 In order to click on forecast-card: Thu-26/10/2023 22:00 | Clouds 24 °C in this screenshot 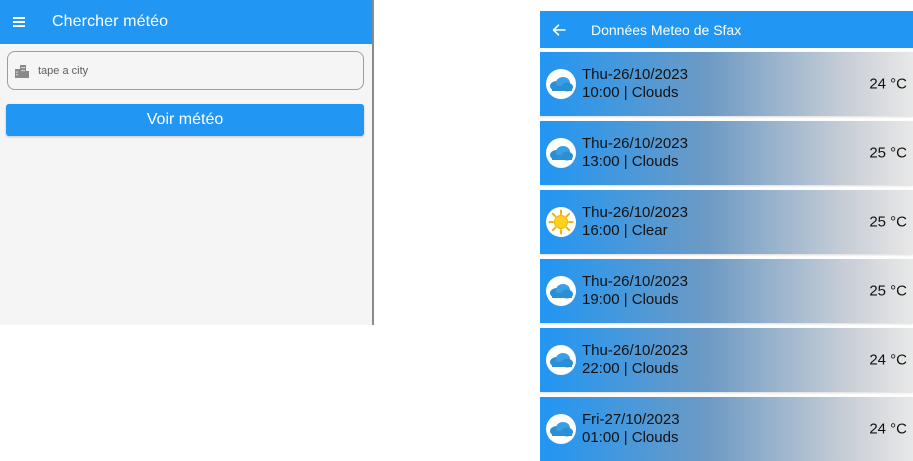, I will do `click(726, 360)`.